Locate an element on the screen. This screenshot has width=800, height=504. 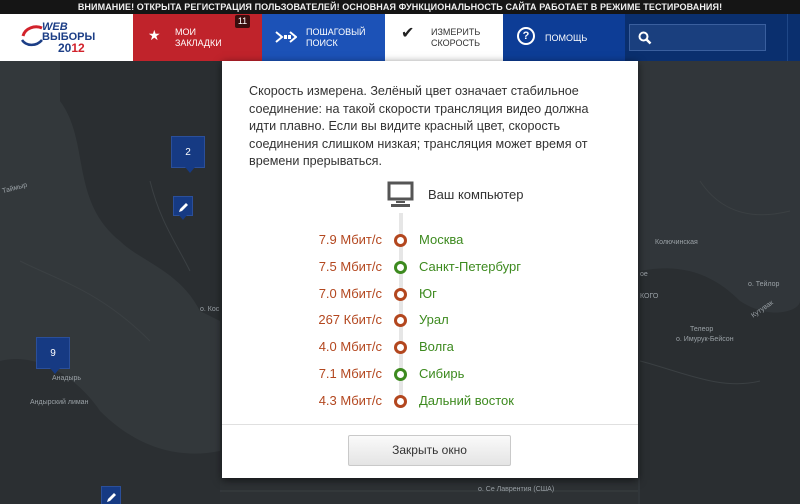
tab-measure-speed: ✔ ИЗМЕРИТЬ СКОРОСТЬ is located at coordinates (444, 37).